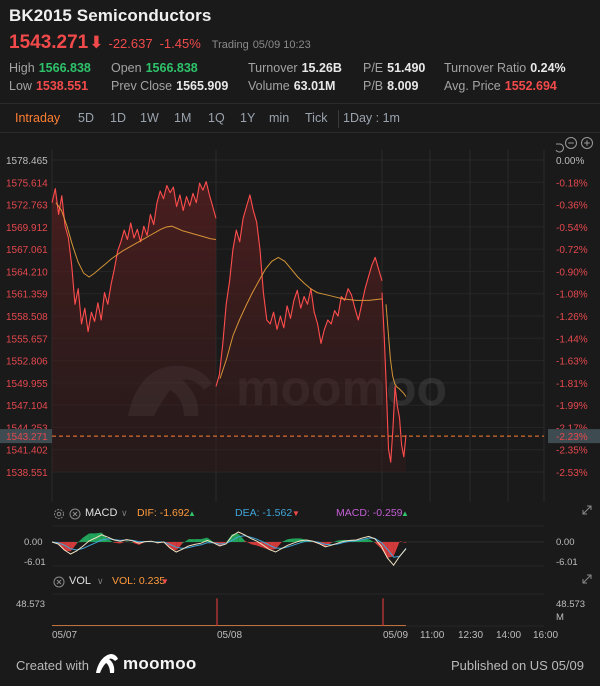  What do you see at coordinates (432, 635) in the screenshot?
I see `x-tick-label: 11:00` at bounding box center [432, 635].